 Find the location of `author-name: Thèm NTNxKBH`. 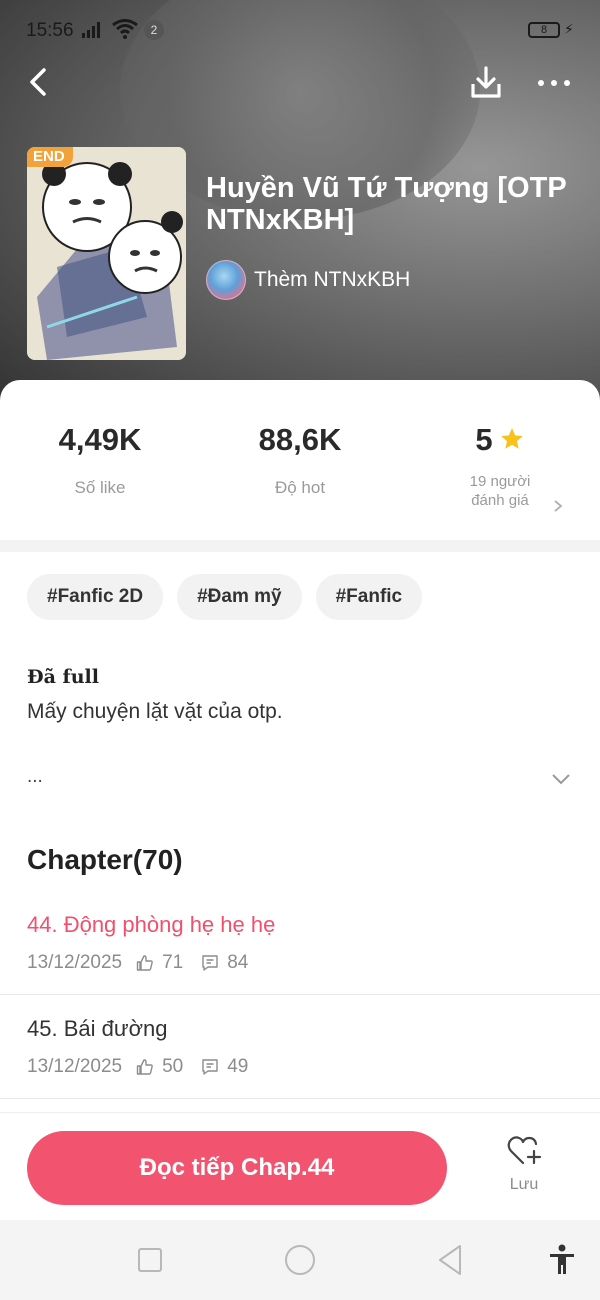

author-name: Thèm NTNxKBH is located at coordinates (332, 279).